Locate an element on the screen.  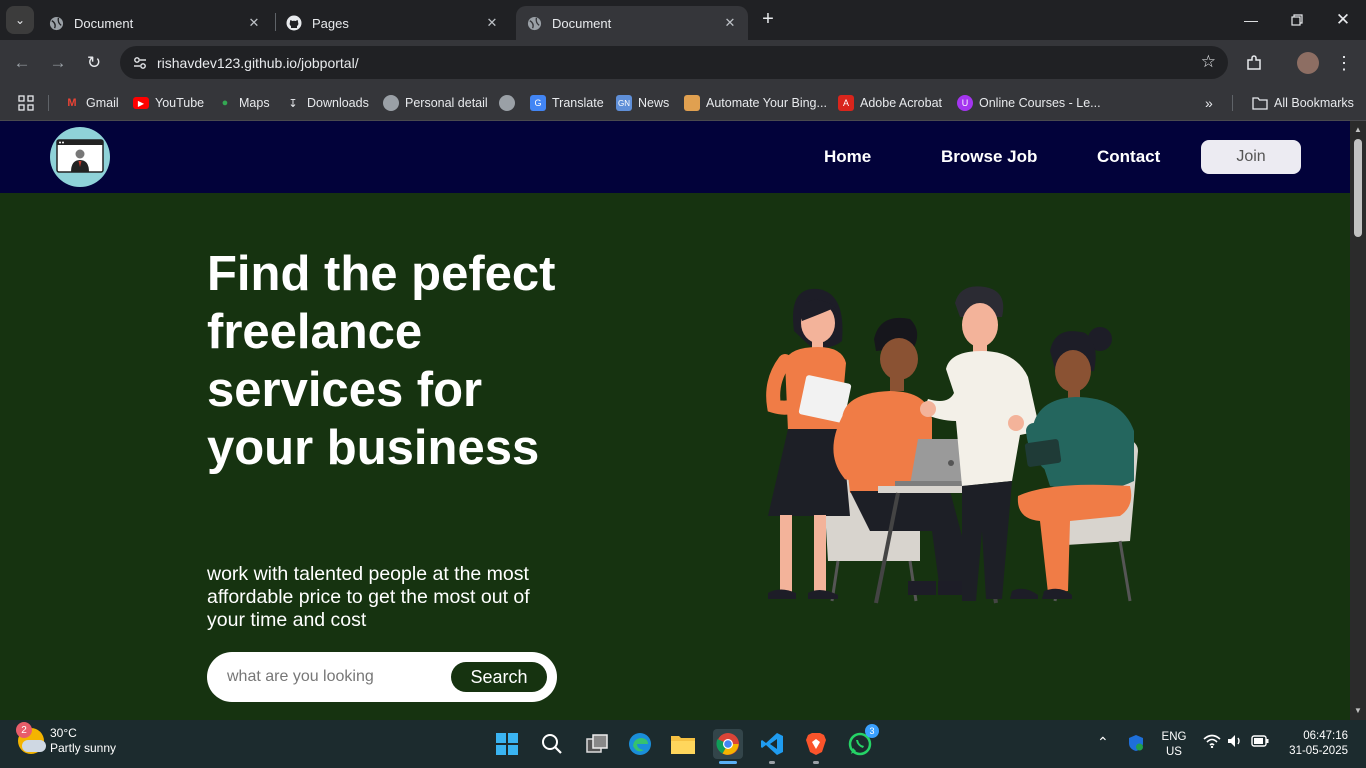
person-woman-right is located at coordinates (1072, 463).